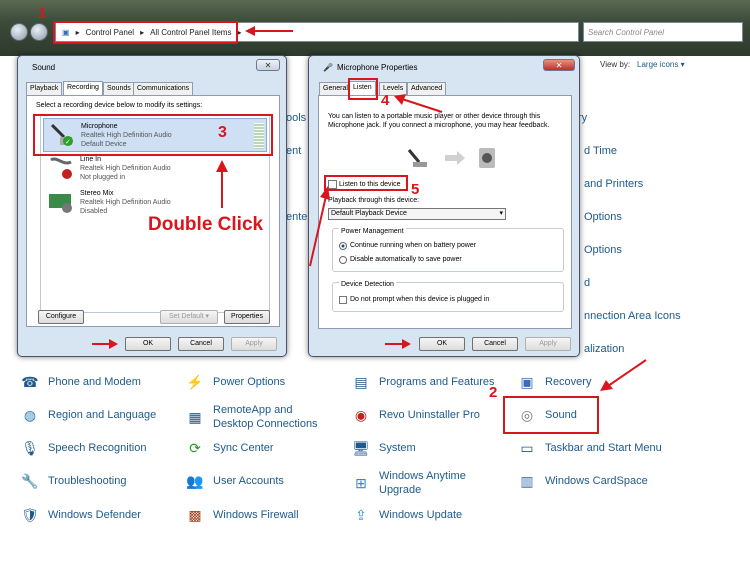 Image resolution: width=750 pixels, height=566 pixels. What do you see at coordinates (415, 483) in the screenshot?
I see `cp-item-anytime-upgrade: ⊞ Windows Anytime Upgrade` at bounding box center [415, 483].